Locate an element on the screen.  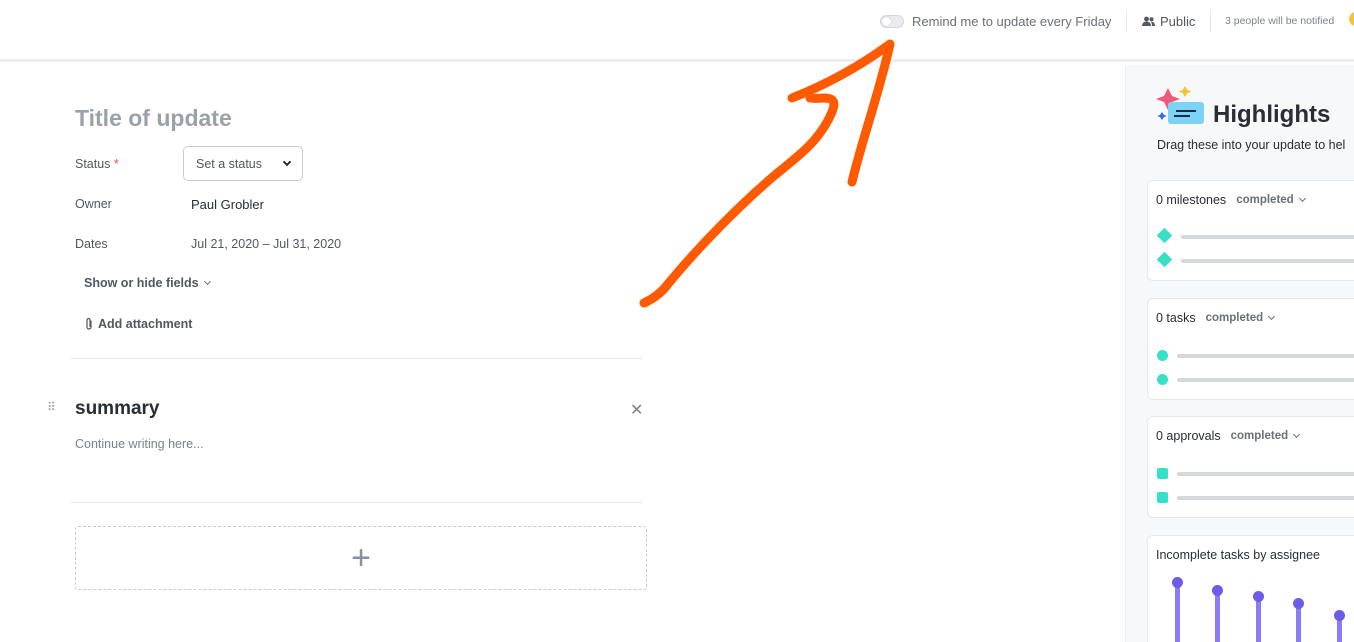
add-attachment-button: Add attachment is located at coordinates (138, 324).